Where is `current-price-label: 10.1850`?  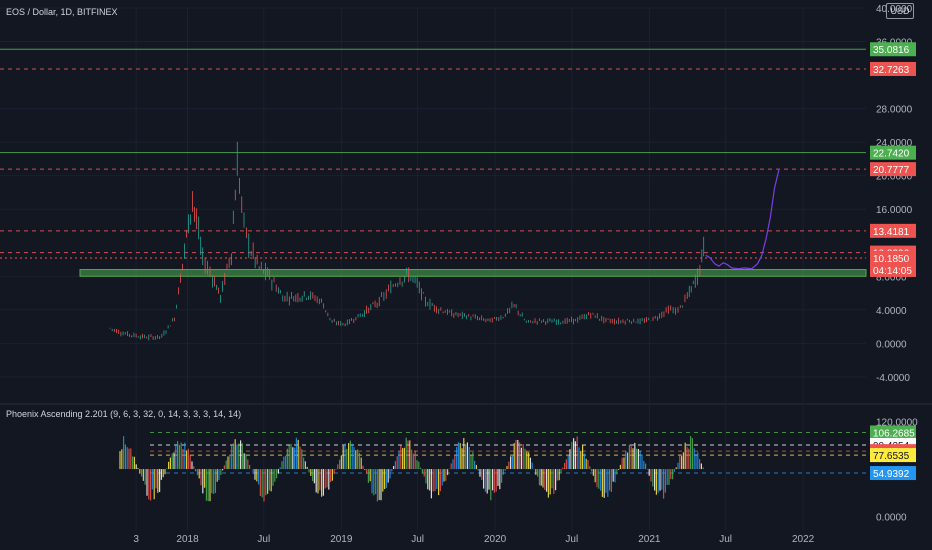
current-price-label: 10.1850 is located at coordinates (891, 259).